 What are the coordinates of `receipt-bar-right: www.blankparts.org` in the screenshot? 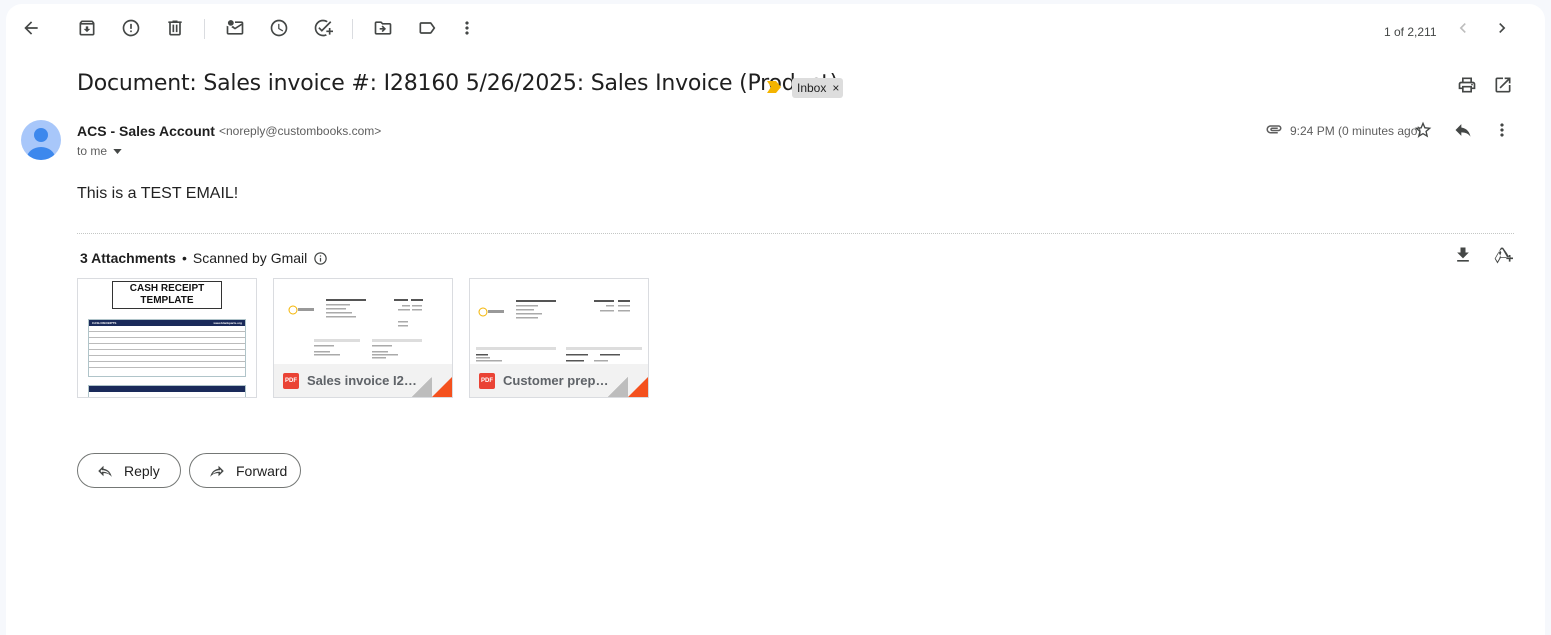 It's located at (227, 323).